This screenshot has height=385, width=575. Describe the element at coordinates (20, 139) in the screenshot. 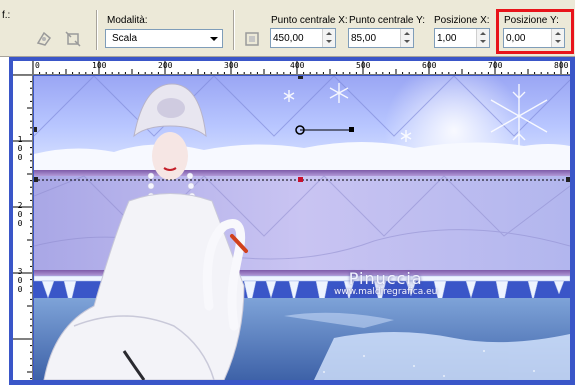

I see `ruler-digit: 1` at that location.